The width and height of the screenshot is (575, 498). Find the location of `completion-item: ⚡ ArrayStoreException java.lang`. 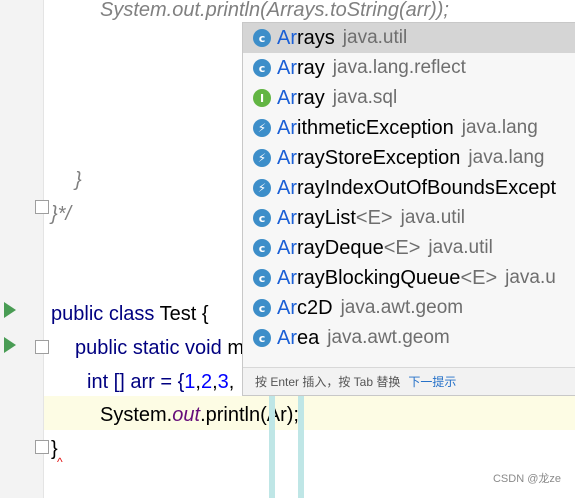

completion-item: ⚡ ArrayStoreException java.lang is located at coordinates (409, 158).